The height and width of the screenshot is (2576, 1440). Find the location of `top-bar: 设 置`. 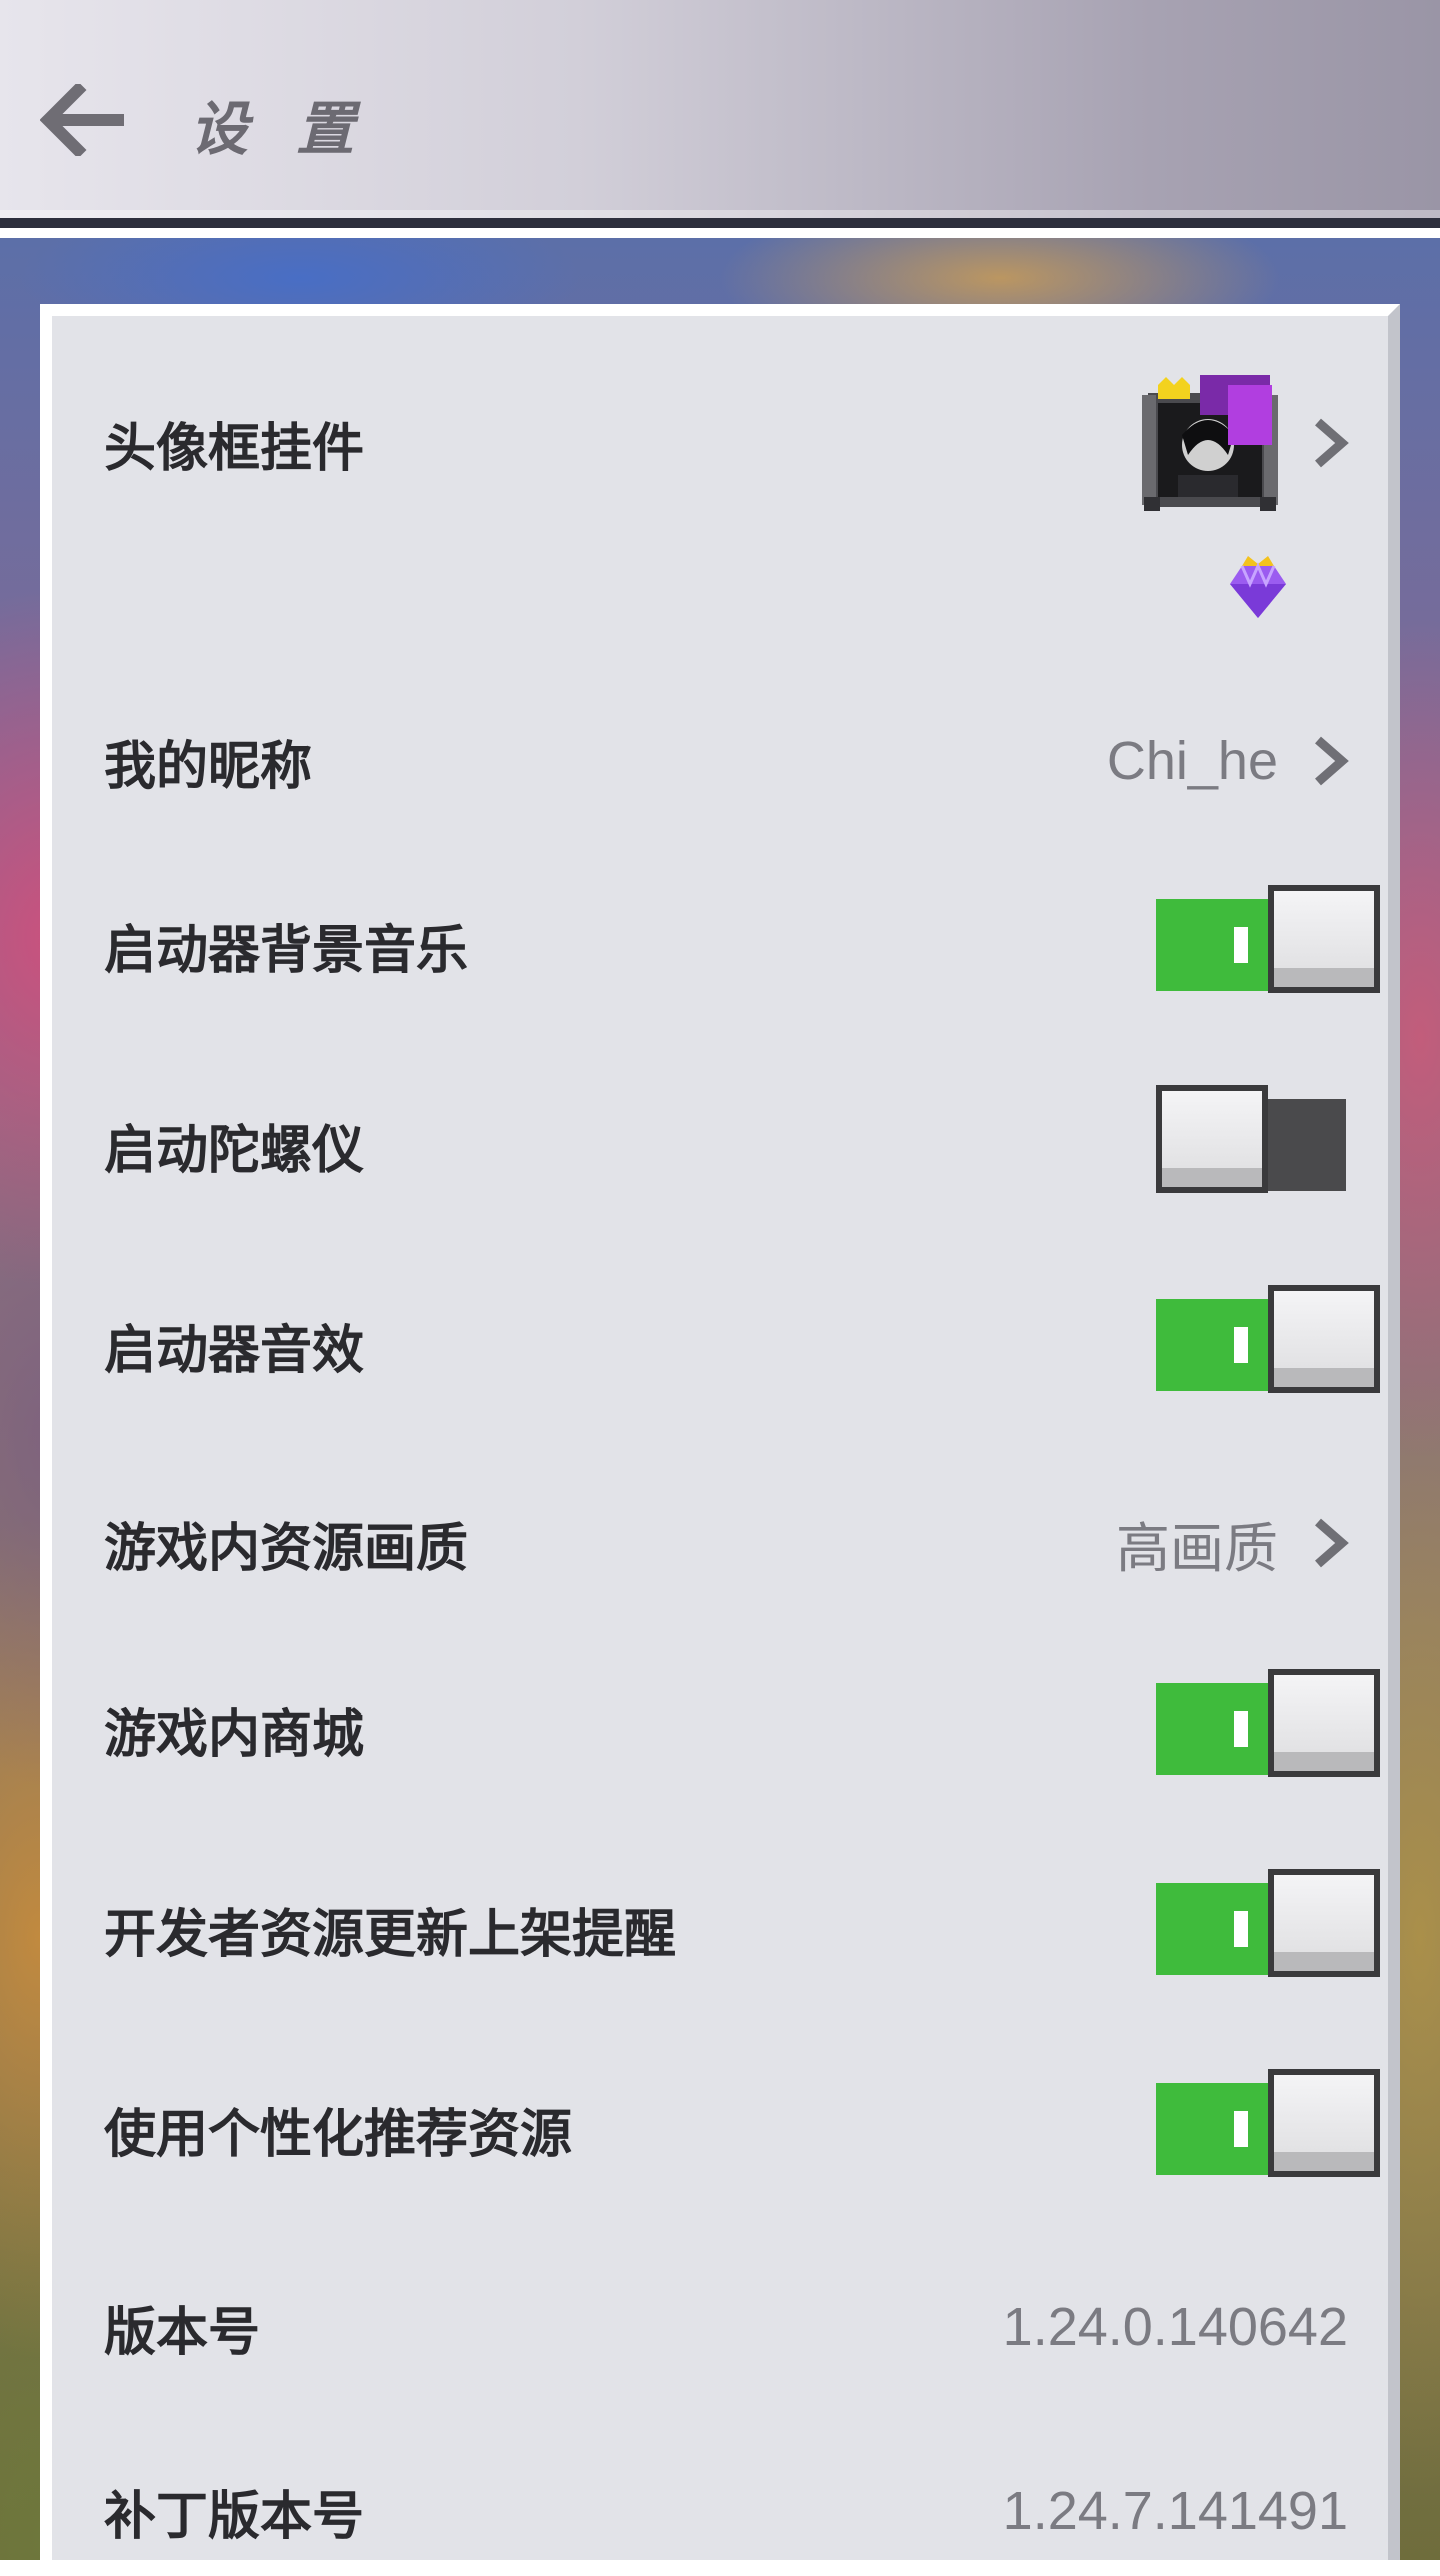

top-bar: 设 置 is located at coordinates (720, 114).